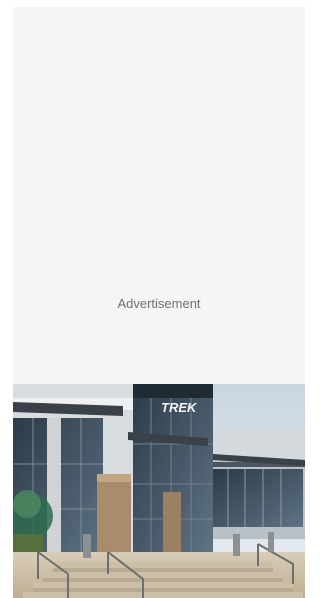 The width and height of the screenshot is (320, 598). I want to click on advertisement-label: Advertisement, so click(159, 303).